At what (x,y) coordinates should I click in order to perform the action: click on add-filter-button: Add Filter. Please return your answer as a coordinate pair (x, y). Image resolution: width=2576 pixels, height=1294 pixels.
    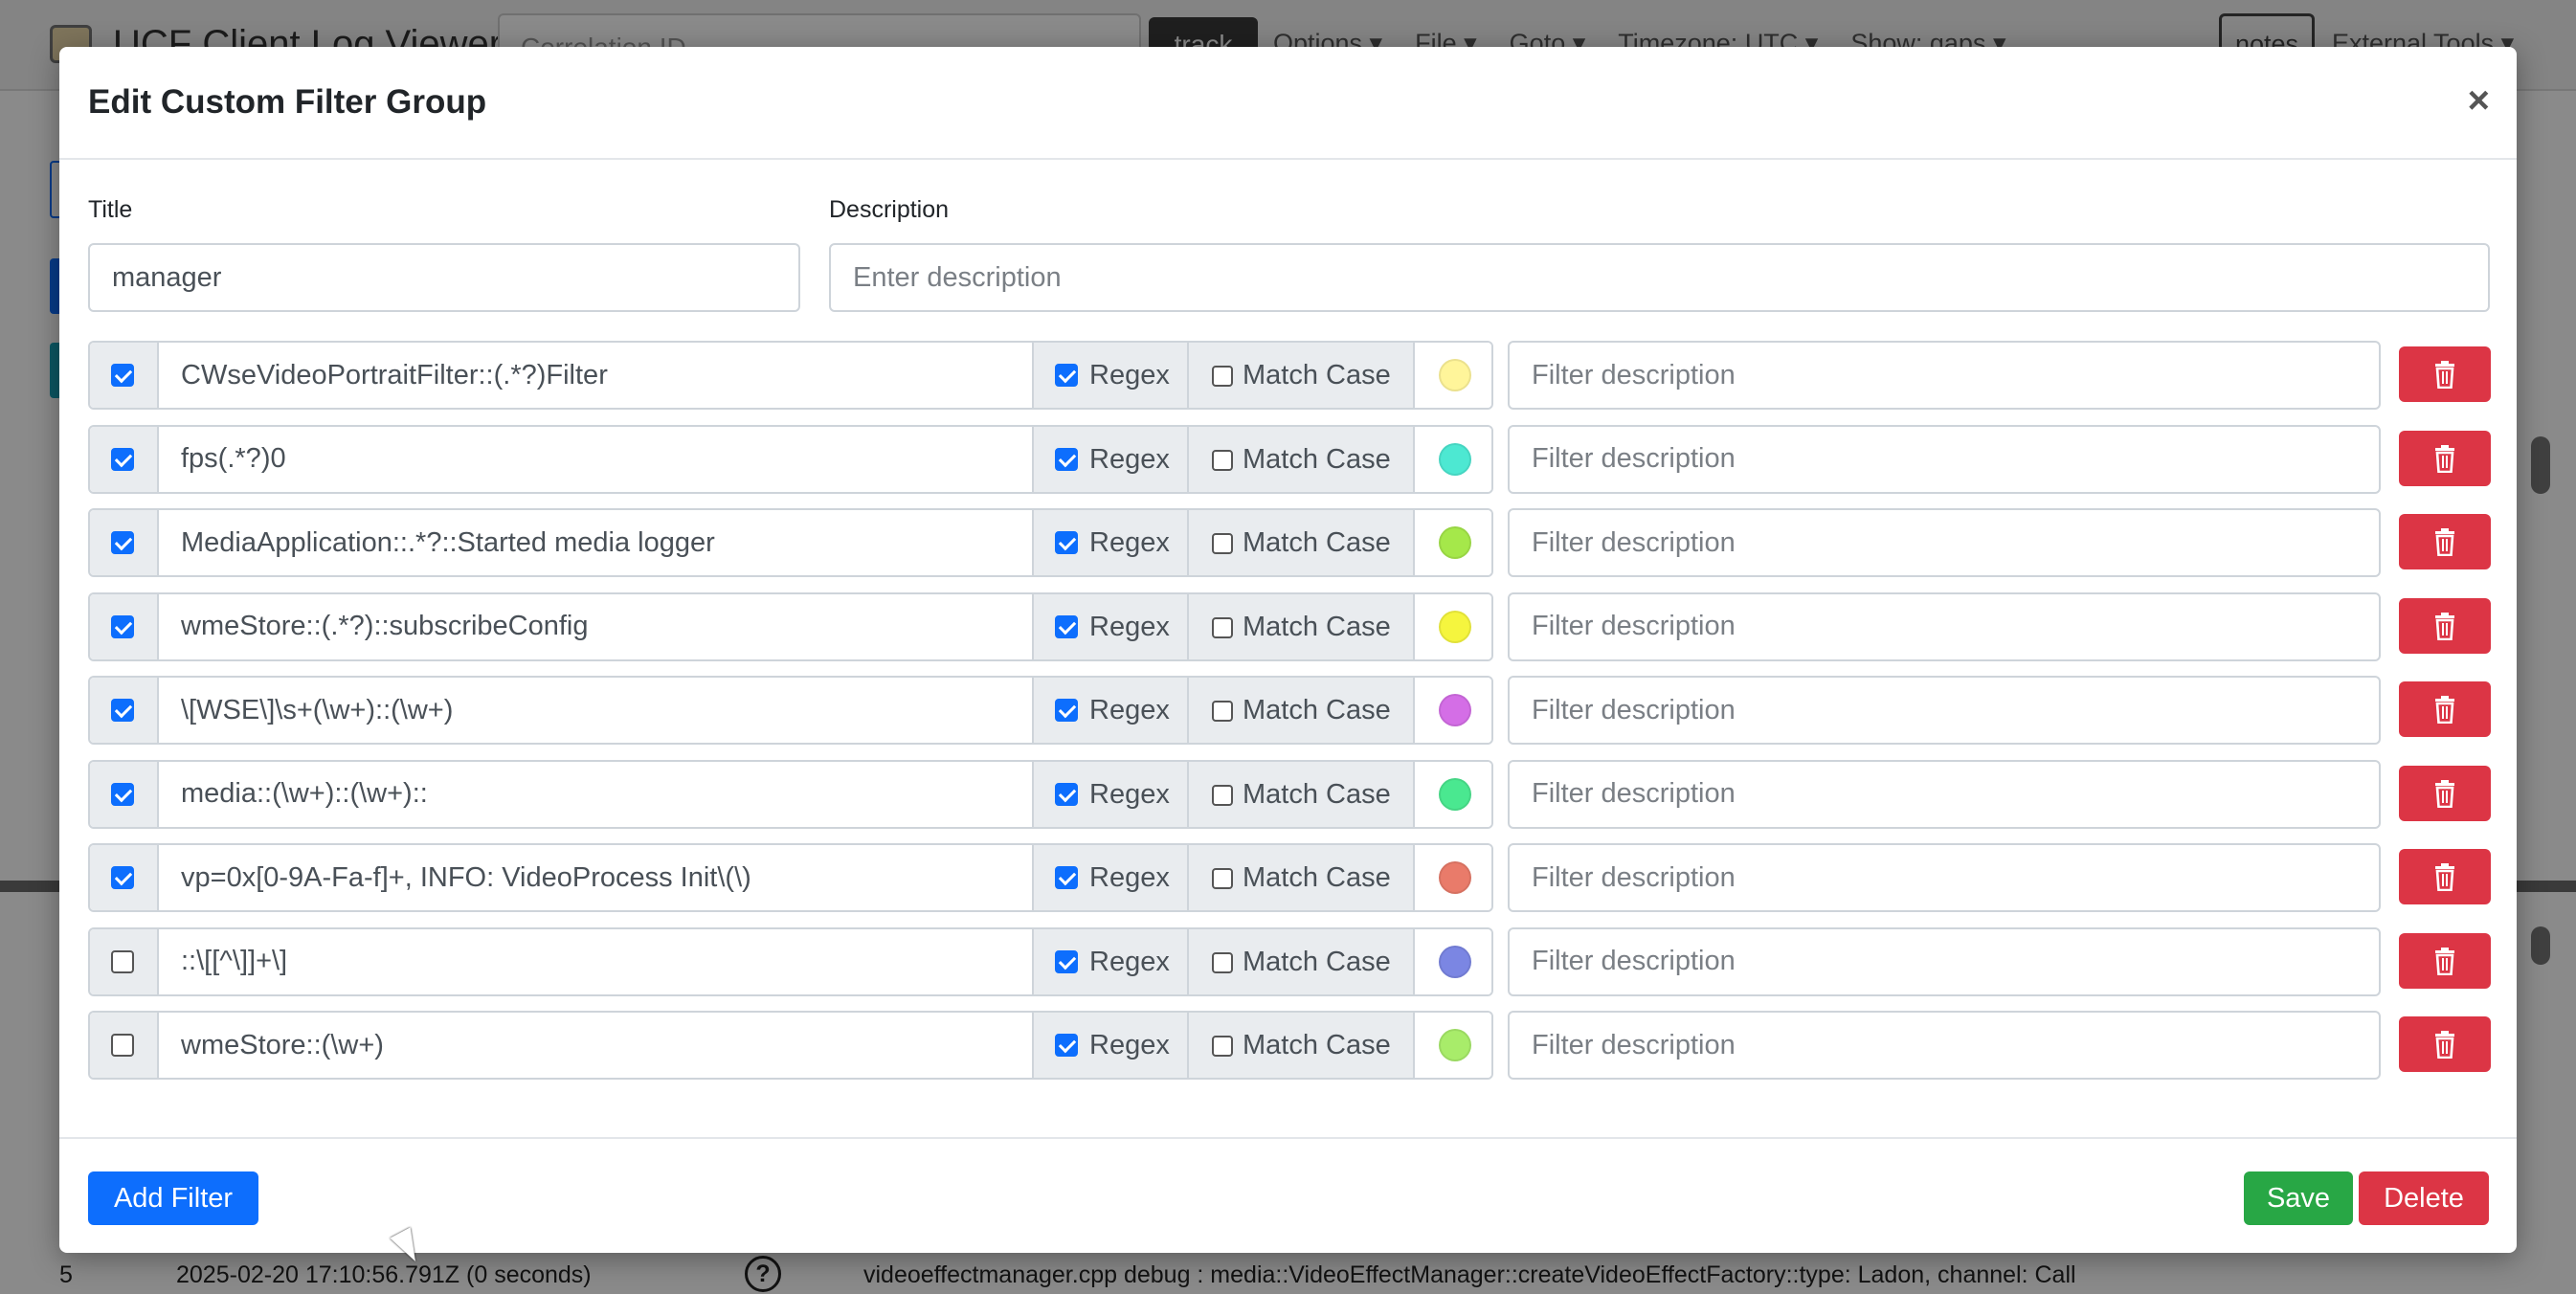
    Looking at the image, I should click on (173, 1198).